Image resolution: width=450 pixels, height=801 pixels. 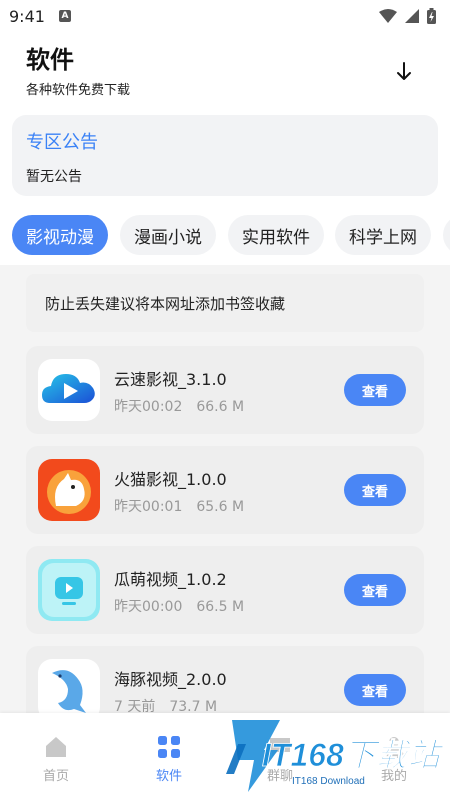 I want to click on nav-item-home: 首页, so click(x=56, y=757).